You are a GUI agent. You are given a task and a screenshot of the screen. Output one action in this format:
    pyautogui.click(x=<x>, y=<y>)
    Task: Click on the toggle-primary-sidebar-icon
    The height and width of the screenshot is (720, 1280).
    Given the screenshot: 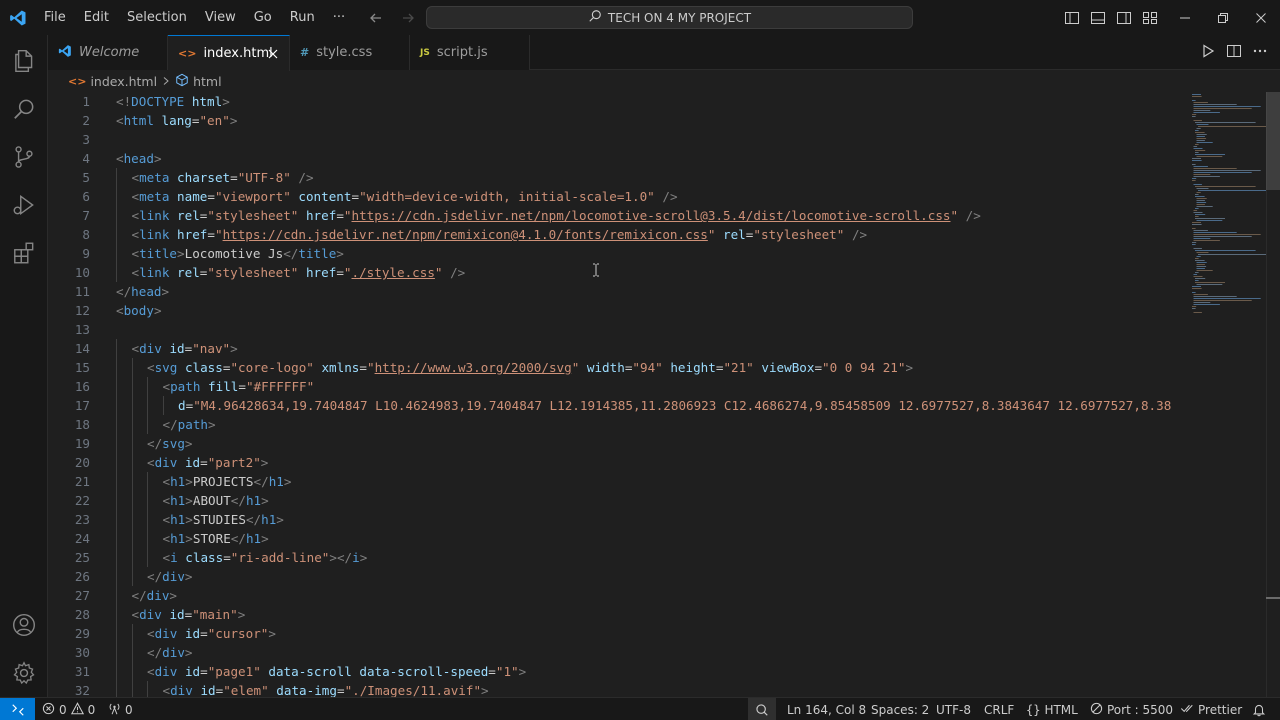 What is the action you would take?
    pyautogui.click(x=1072, y=18)
    